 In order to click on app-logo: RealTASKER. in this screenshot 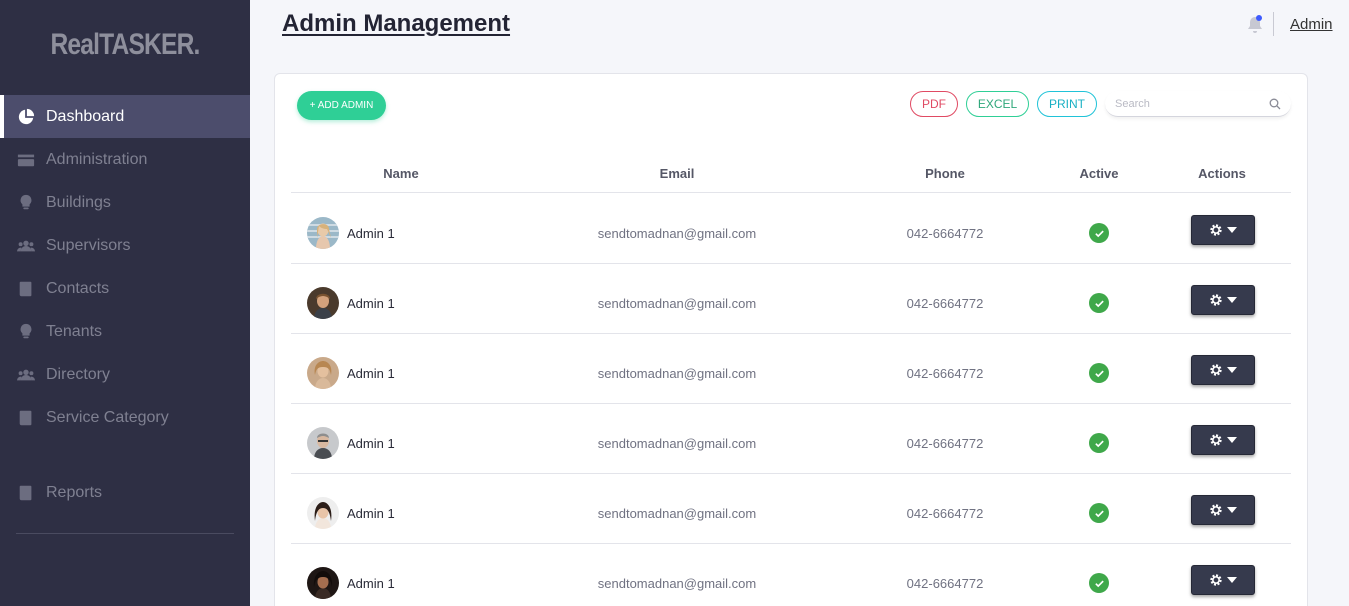, I will do `click(125, 44)`.